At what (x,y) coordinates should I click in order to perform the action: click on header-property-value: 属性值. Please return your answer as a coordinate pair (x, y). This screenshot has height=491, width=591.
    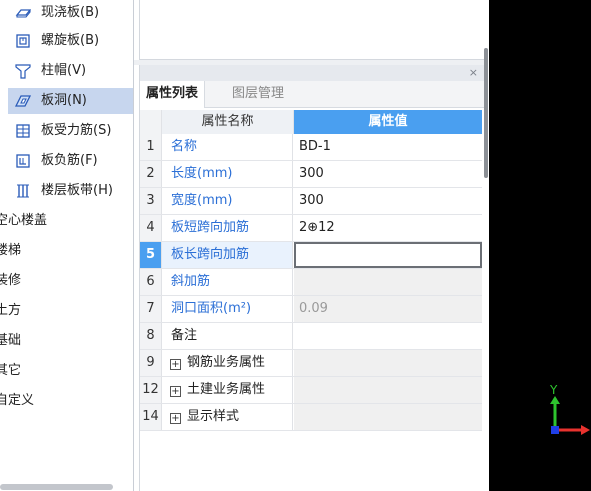
    Looking at the image, I should click on (388, 122).